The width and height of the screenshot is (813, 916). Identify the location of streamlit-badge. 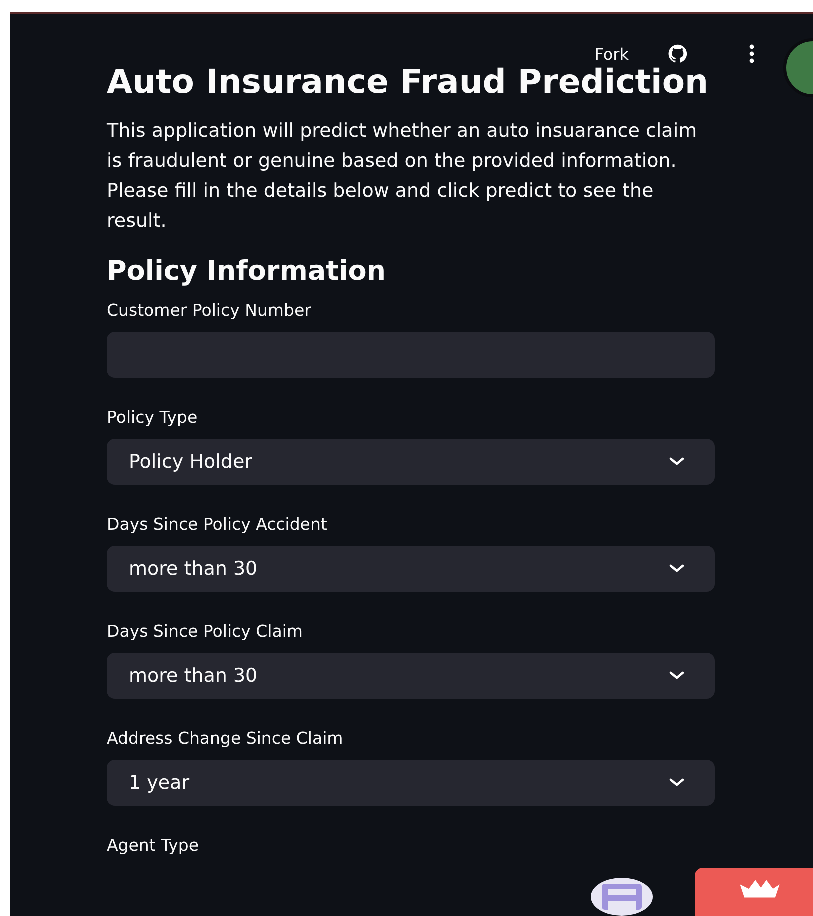
(754, 892).